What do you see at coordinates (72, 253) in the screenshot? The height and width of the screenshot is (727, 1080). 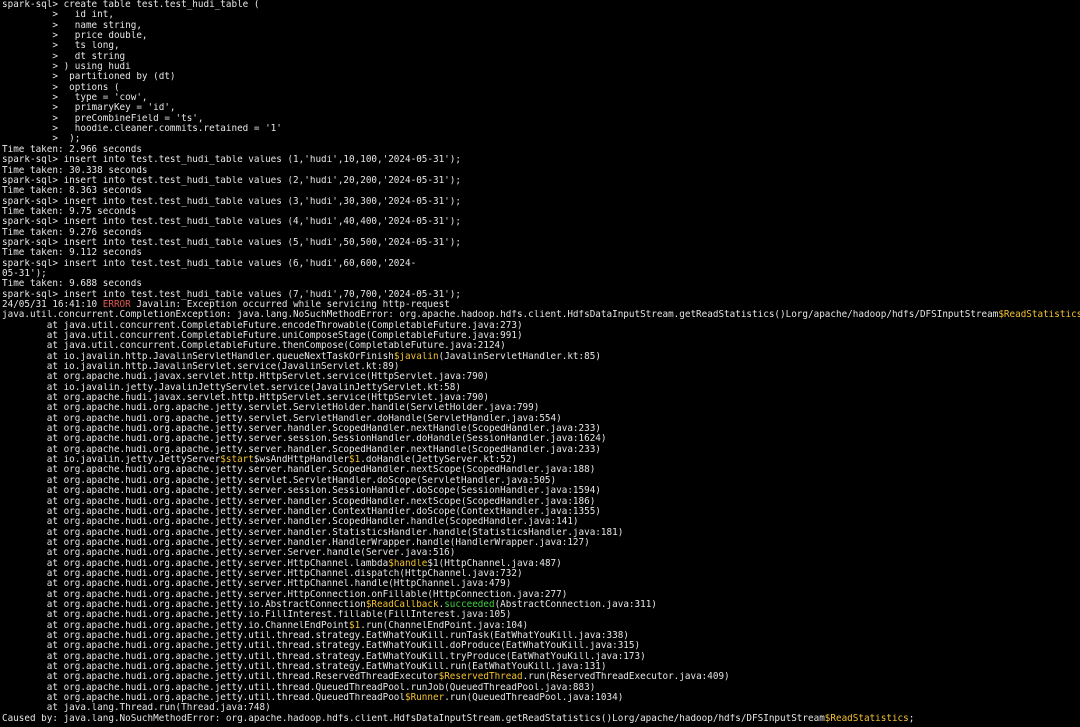 I see `text-segment: Time taken: 9.112 seconds` at bounding box center [72, 253].